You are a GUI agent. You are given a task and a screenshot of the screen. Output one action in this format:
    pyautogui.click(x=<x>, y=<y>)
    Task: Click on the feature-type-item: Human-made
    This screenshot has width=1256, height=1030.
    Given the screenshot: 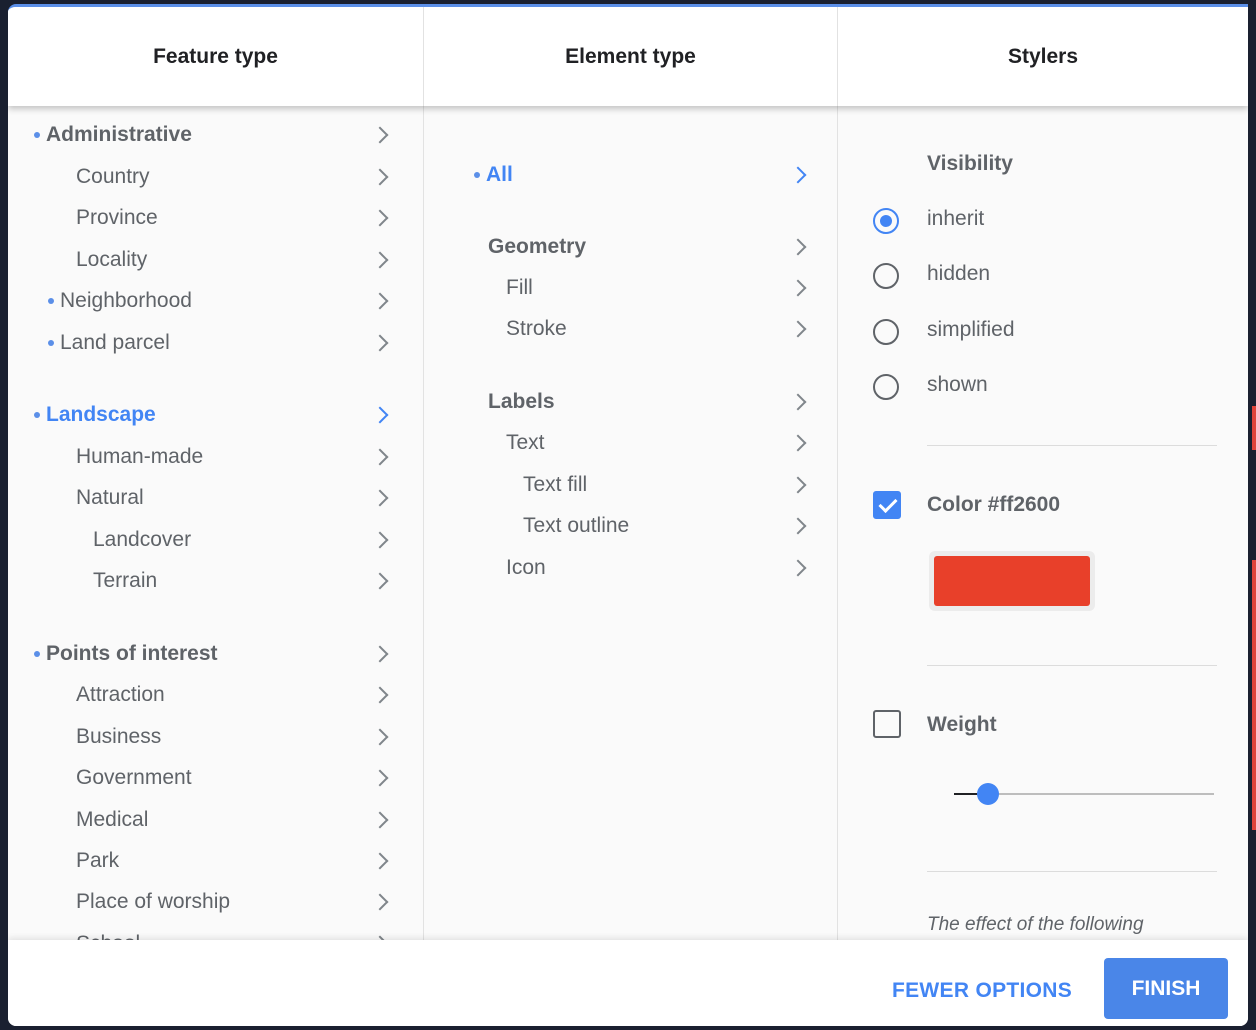 What is the action you would take?
    pyautogui.click(x=139, y=457)
    